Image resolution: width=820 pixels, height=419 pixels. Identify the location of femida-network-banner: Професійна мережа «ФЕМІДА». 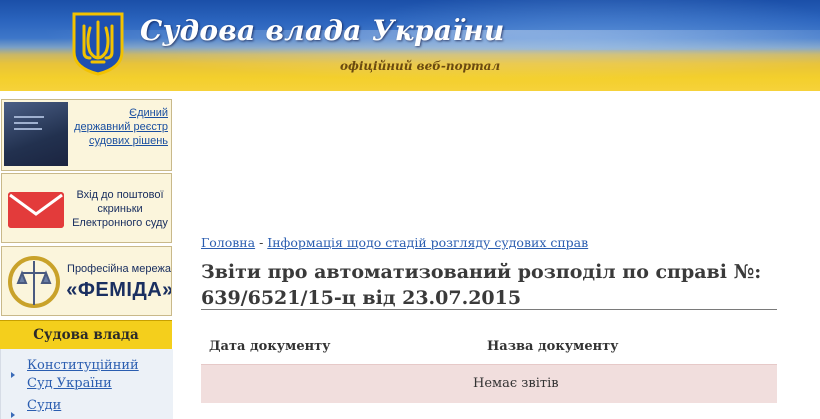
(86, 281).